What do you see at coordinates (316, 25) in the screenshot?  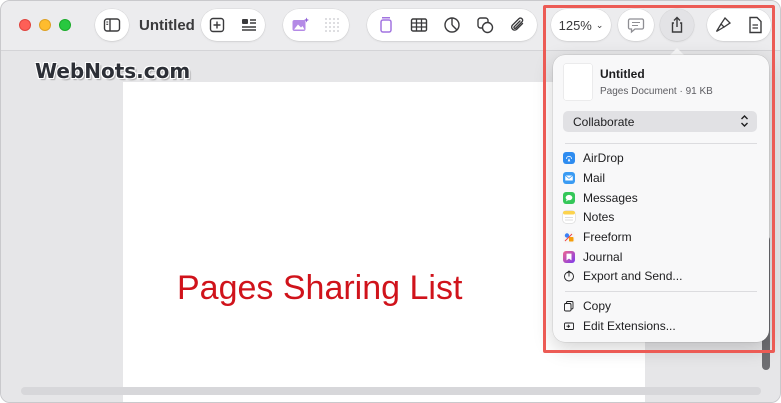 I see `media-group` at bounding box center [316, 25].